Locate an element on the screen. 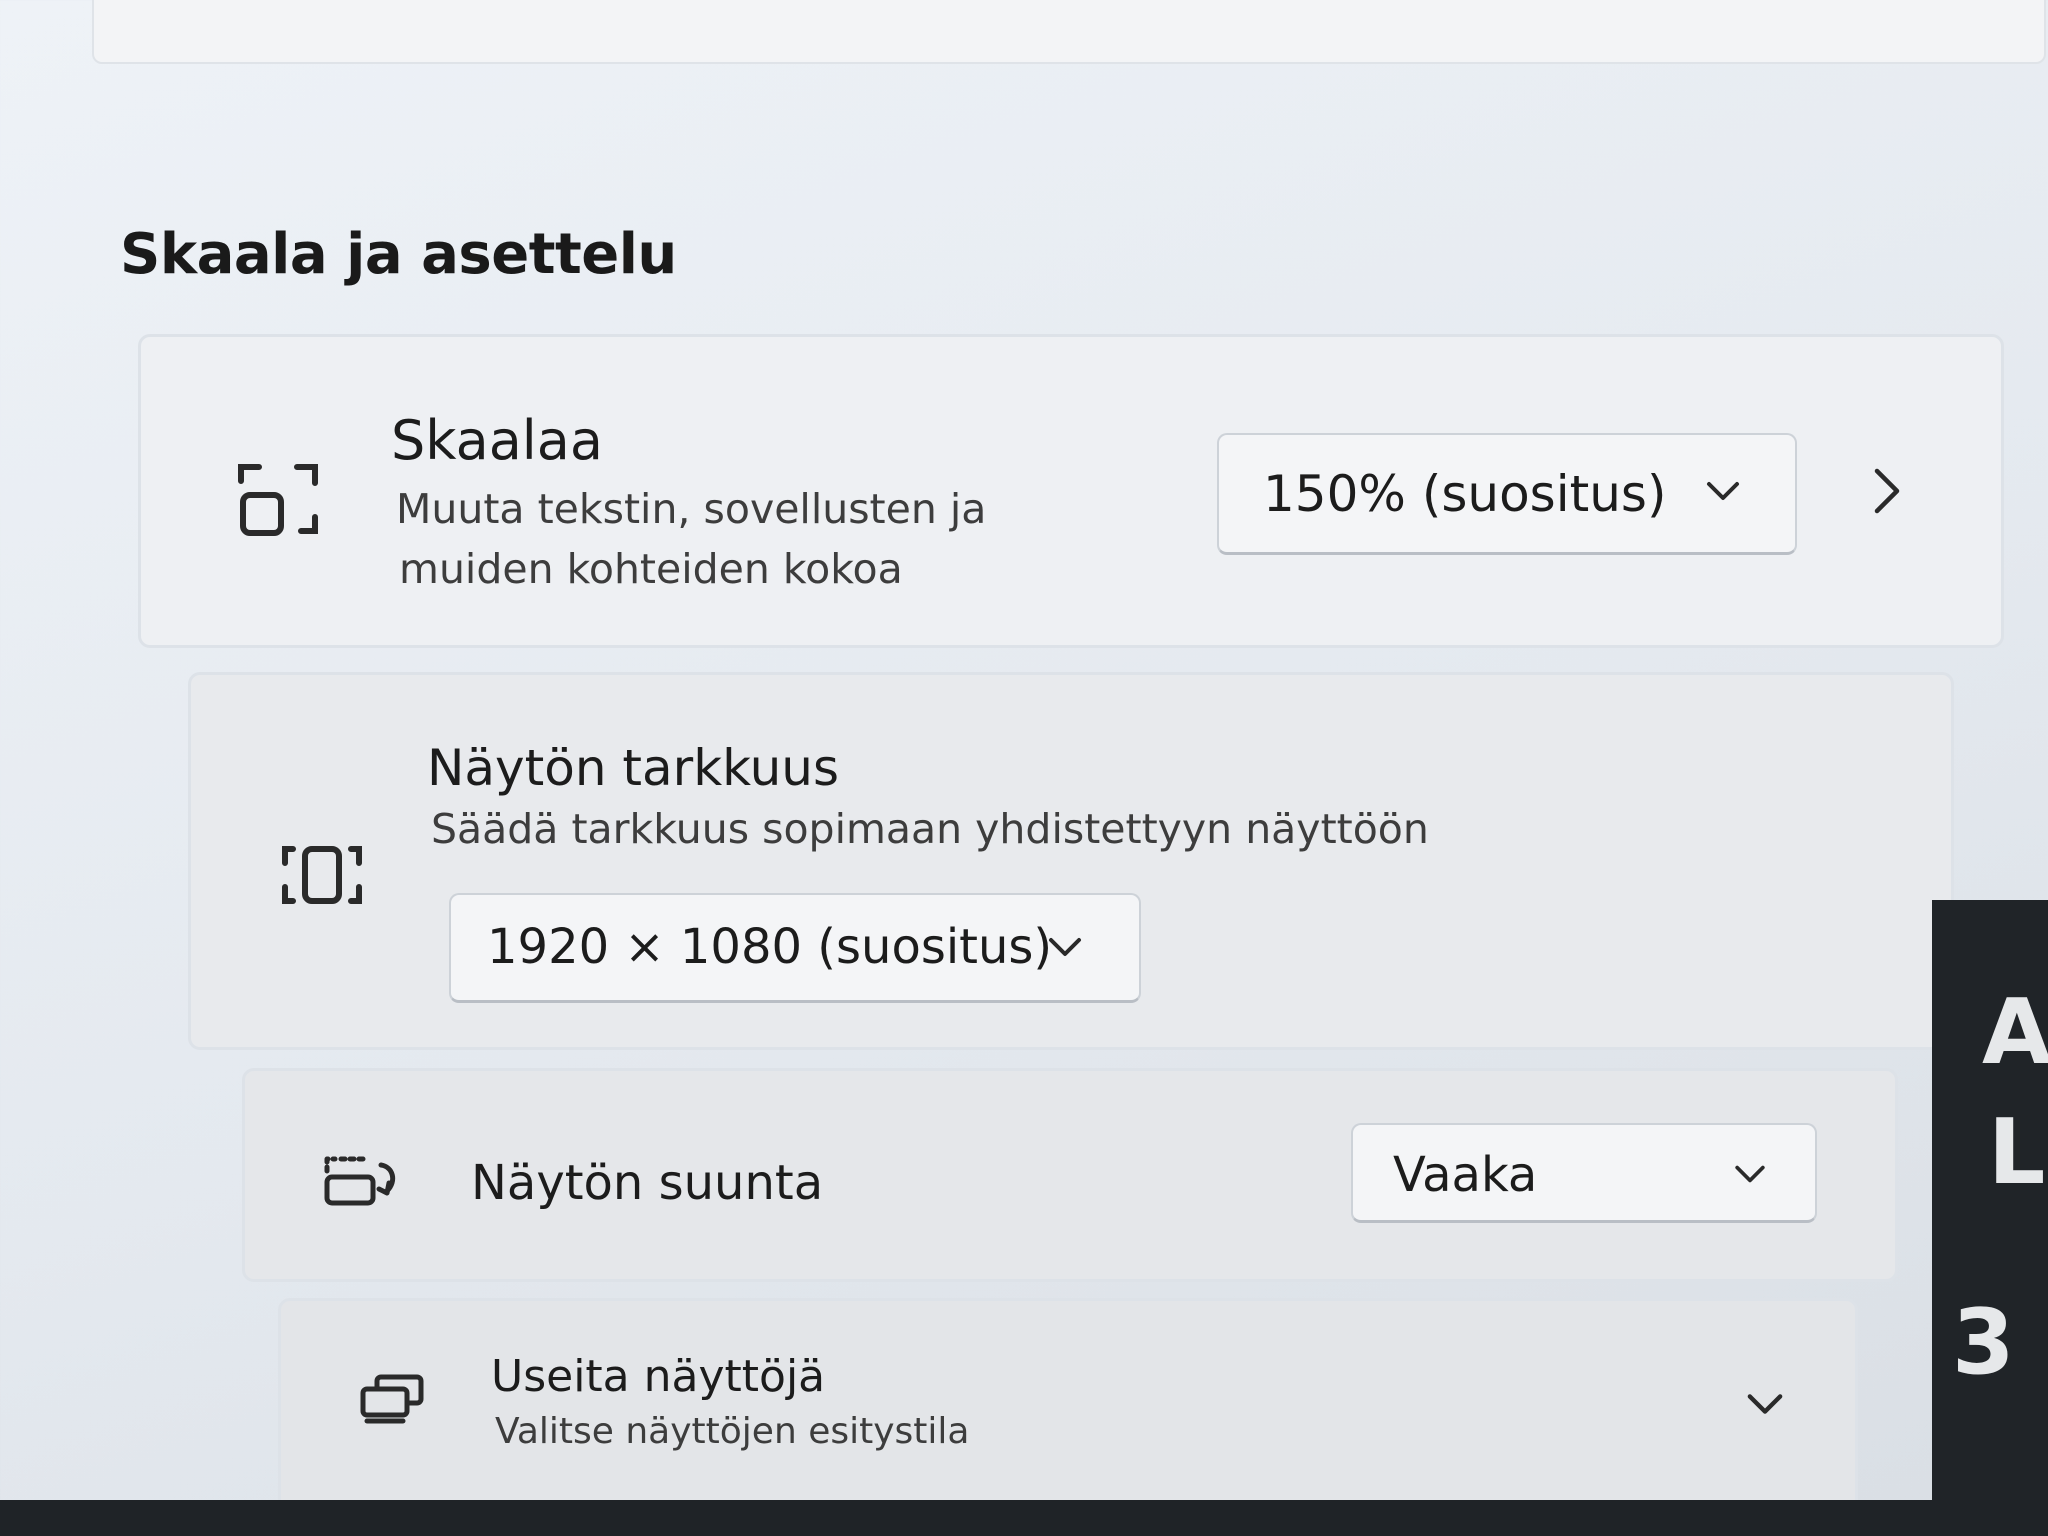 This screenshot has height=1536, width=2048. previous-settings-card is located at coordinates (1069, 32).